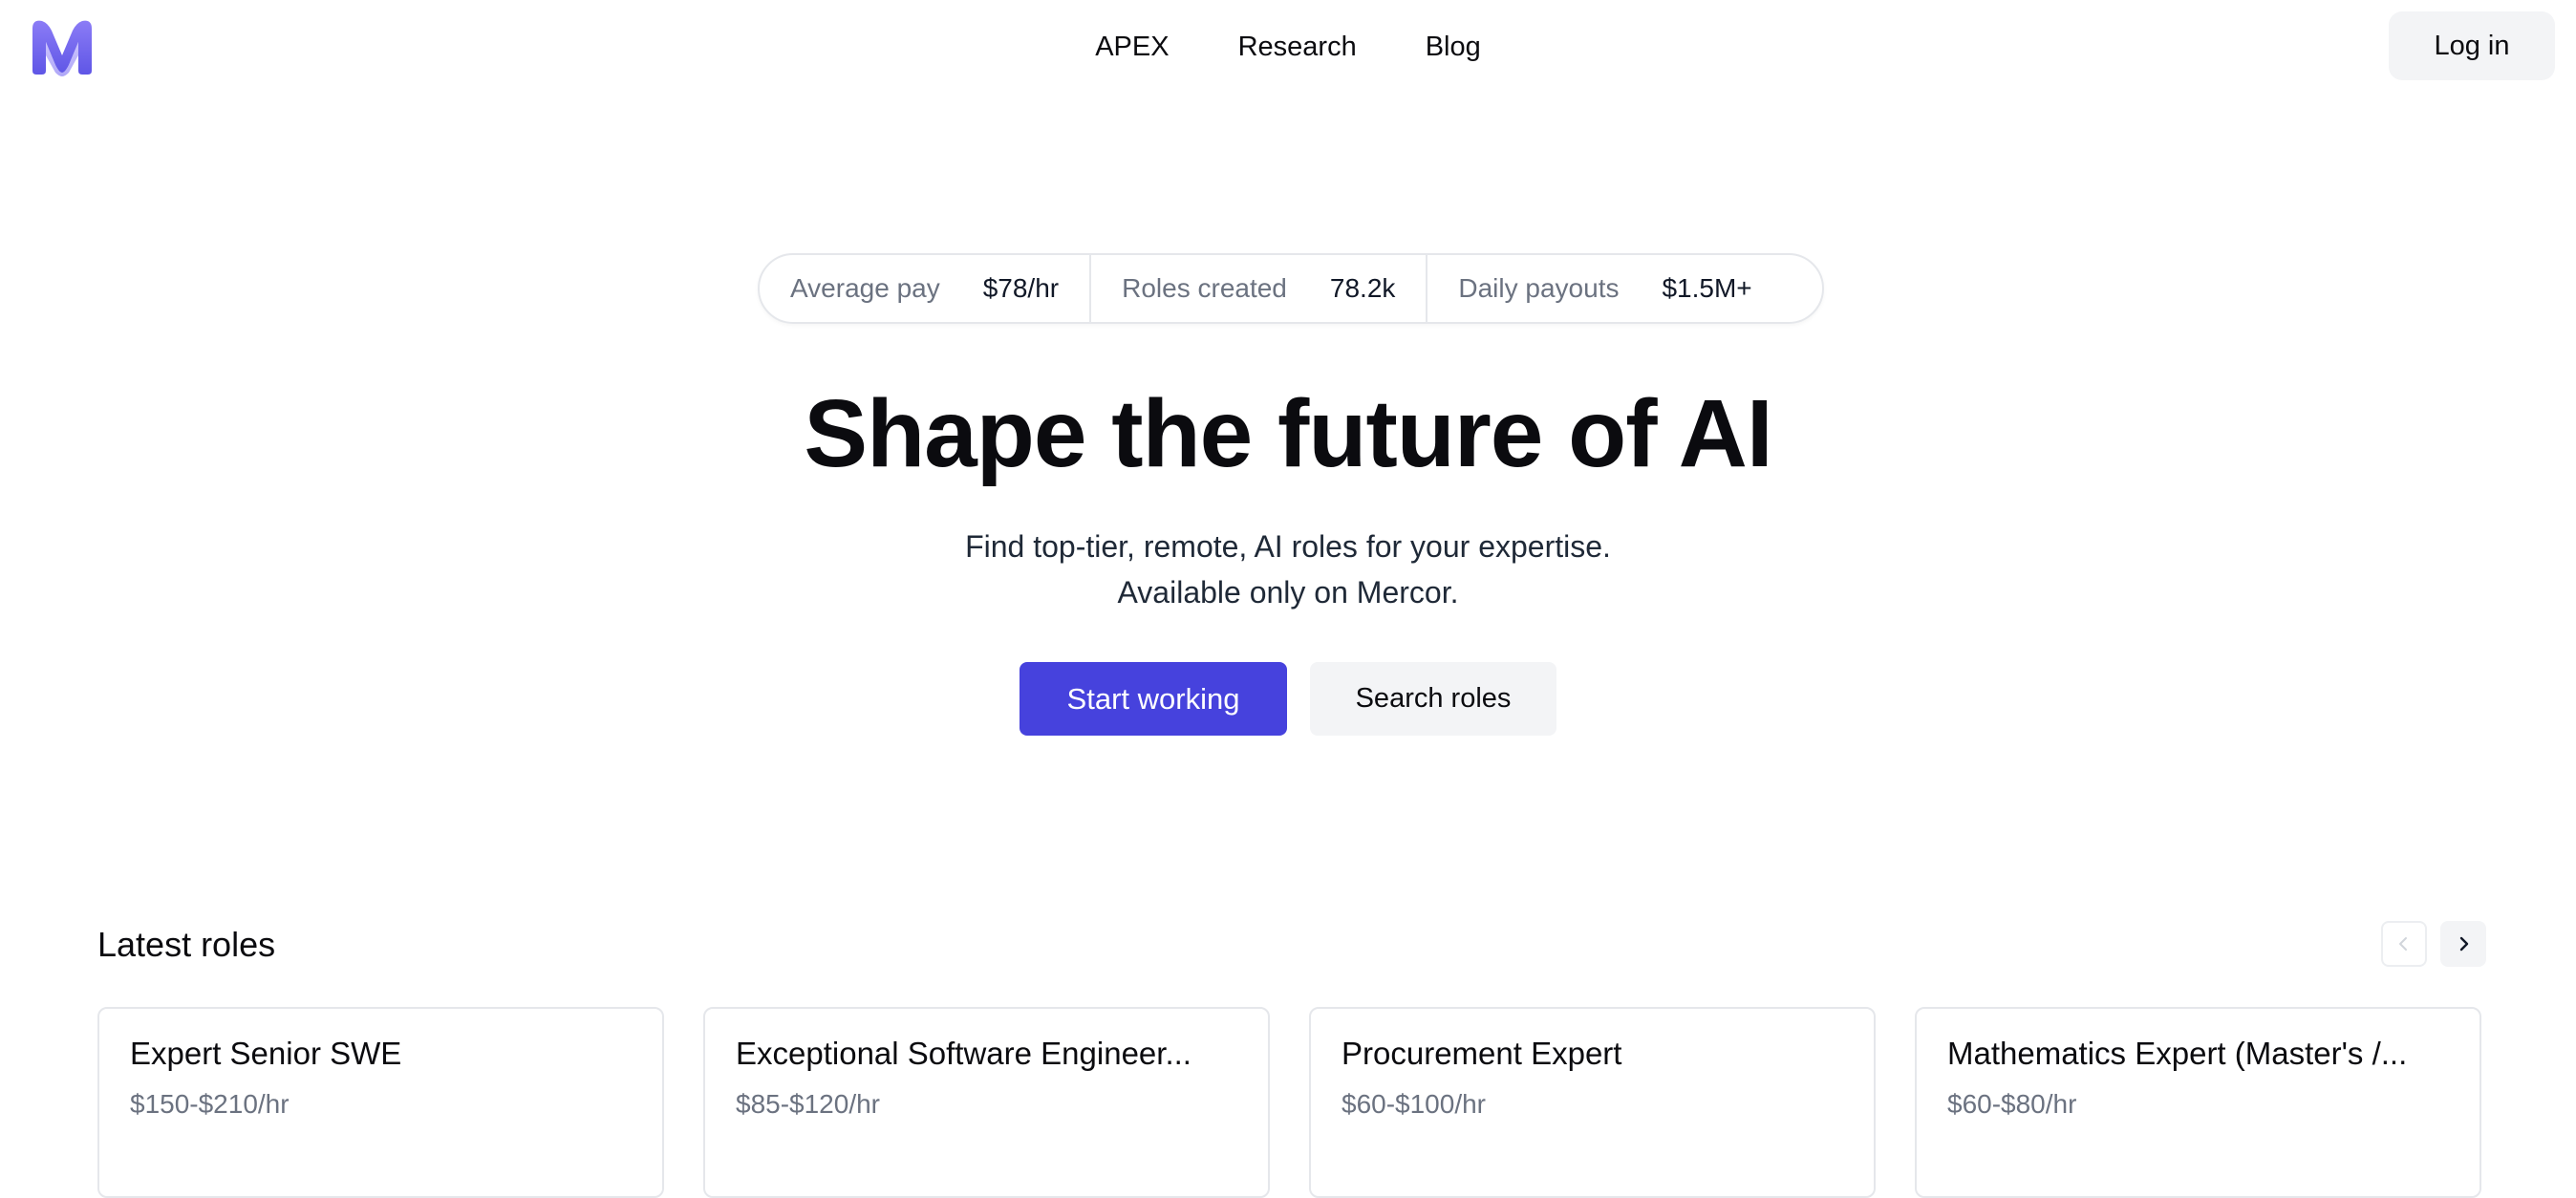  I want to click on chevron-left-icon, so click(2403, 944).